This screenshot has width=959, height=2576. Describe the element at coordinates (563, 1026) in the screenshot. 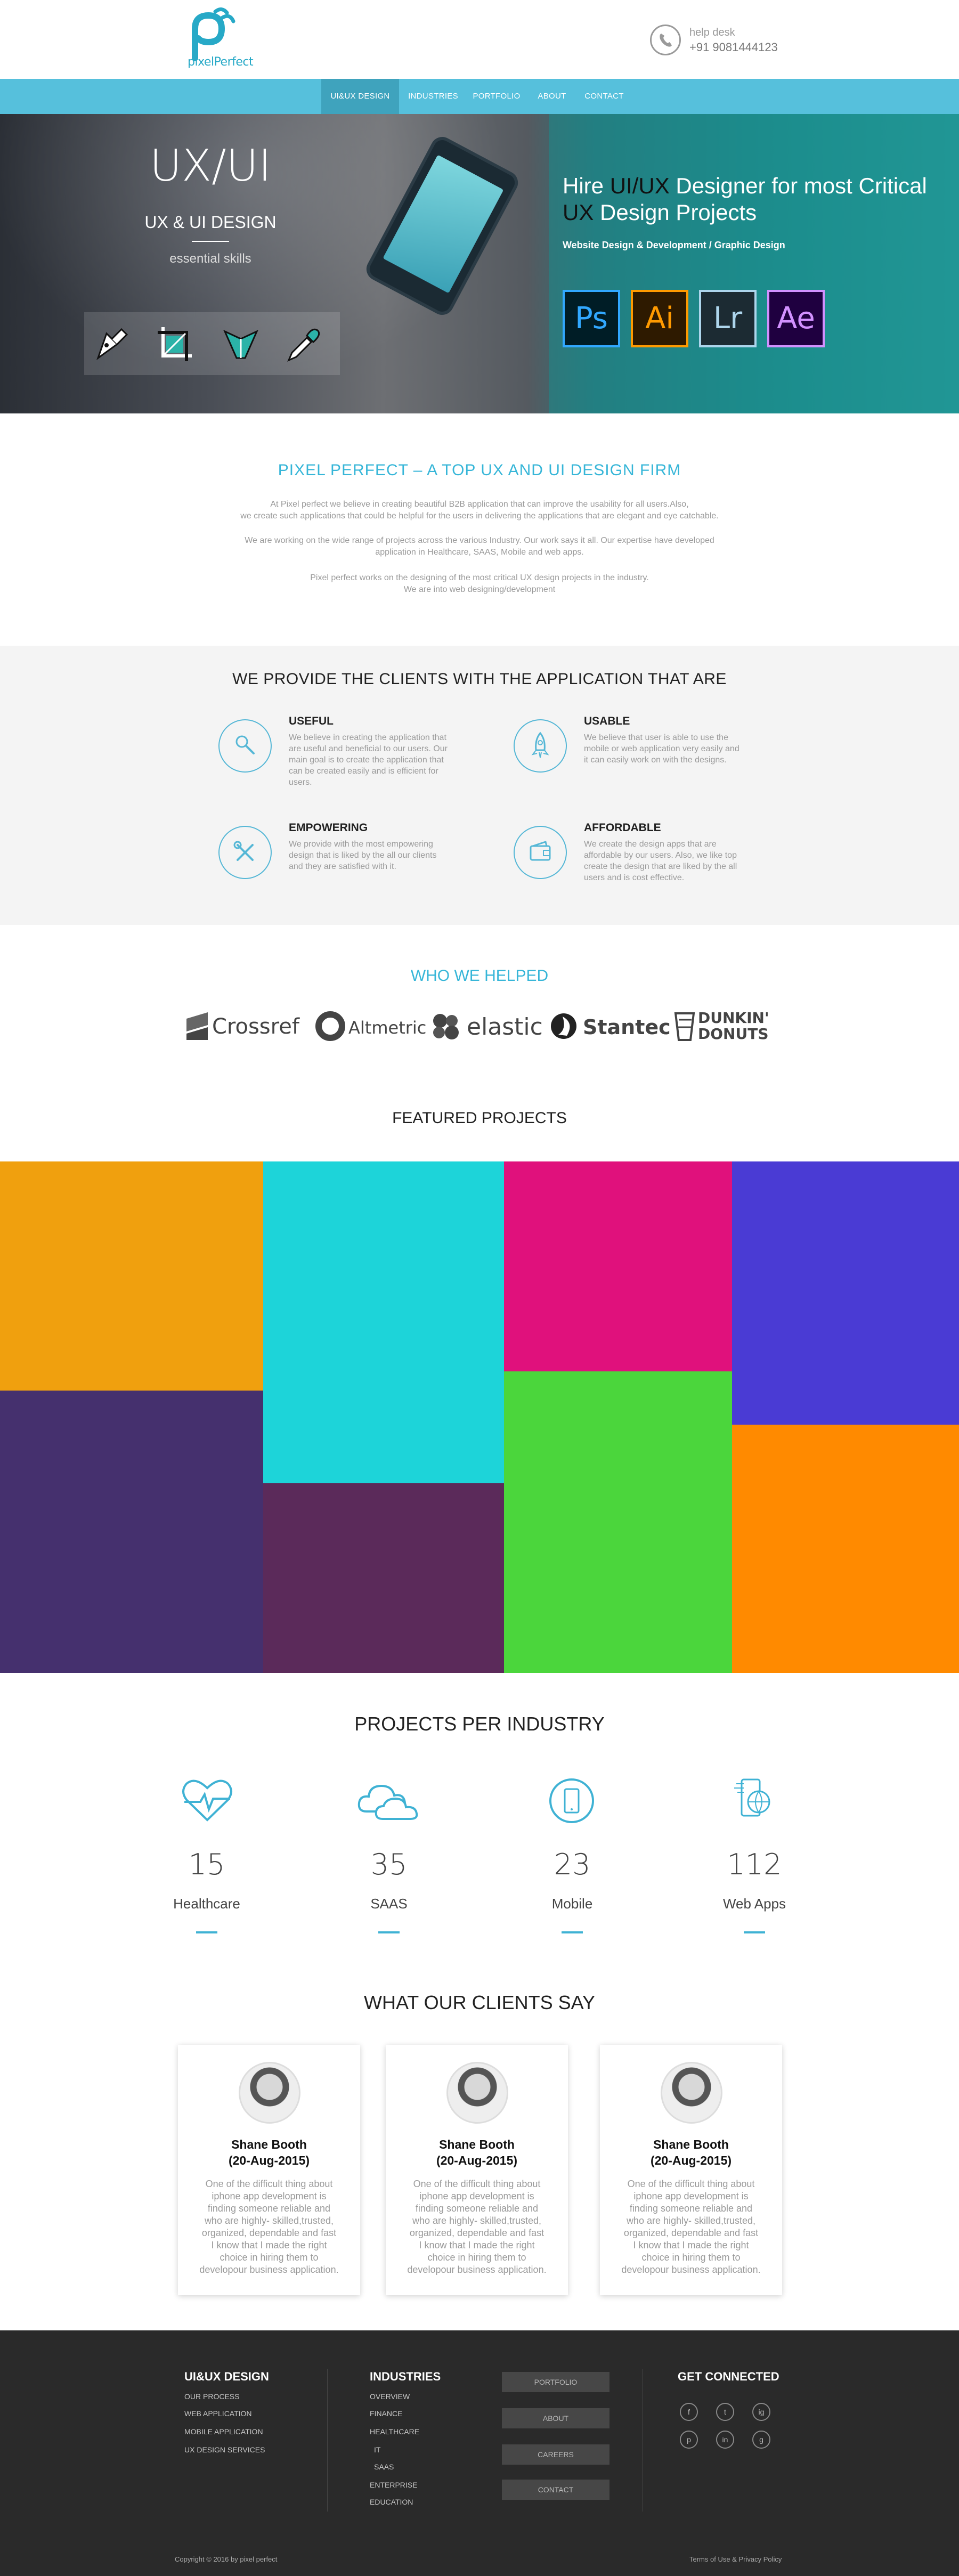

I see `stantec-logo-icon` at that location.